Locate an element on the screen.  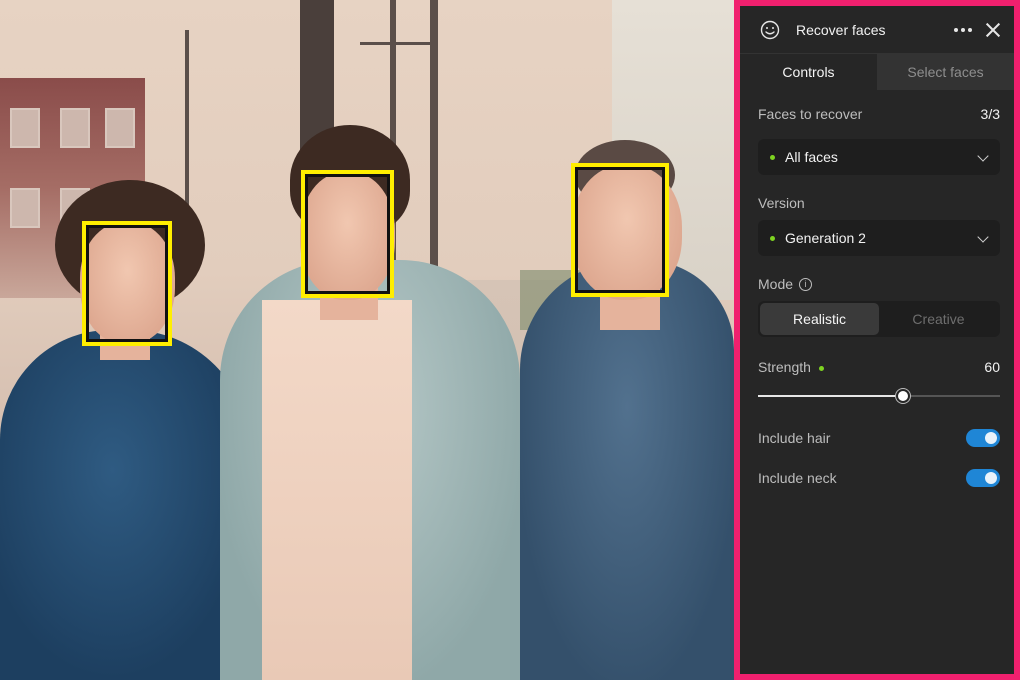
include-hair-toggle is located at coordinates (983, 438).